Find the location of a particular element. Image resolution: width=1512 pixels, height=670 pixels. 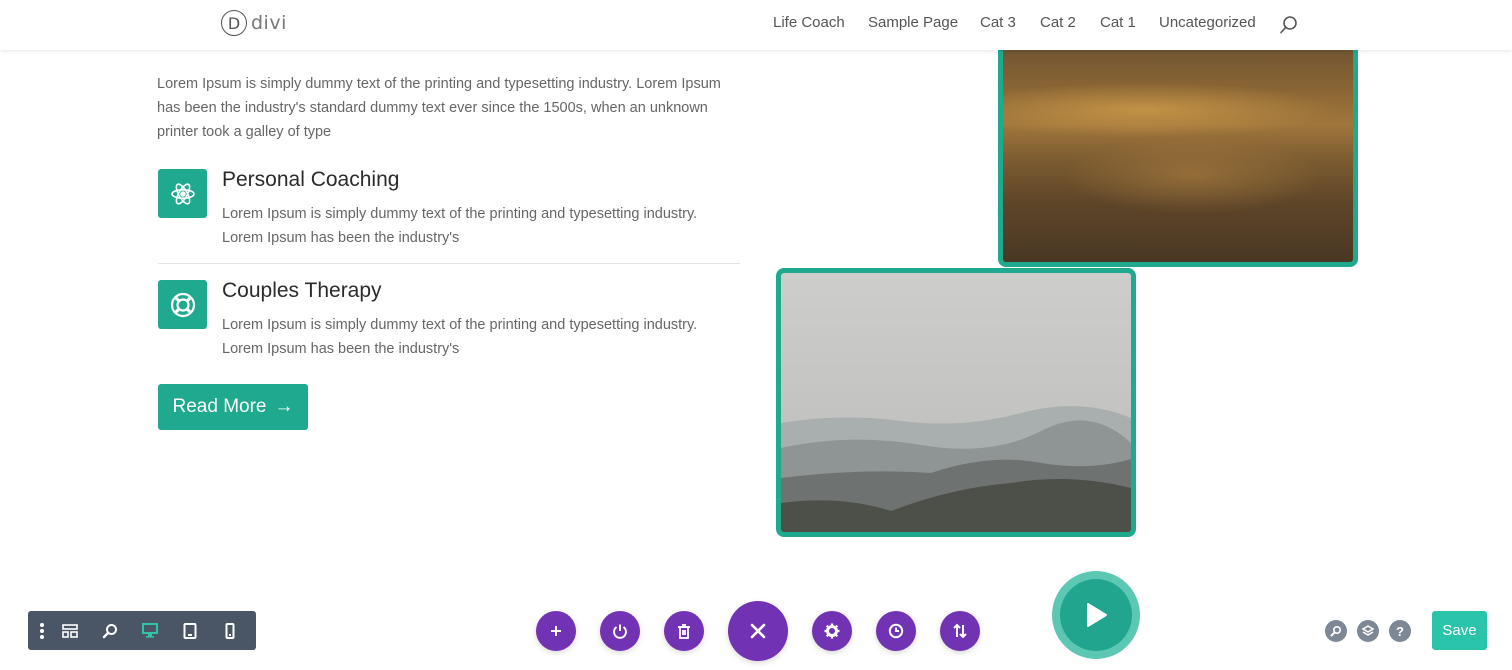

play-icon is located at coordinates (1096, 615).